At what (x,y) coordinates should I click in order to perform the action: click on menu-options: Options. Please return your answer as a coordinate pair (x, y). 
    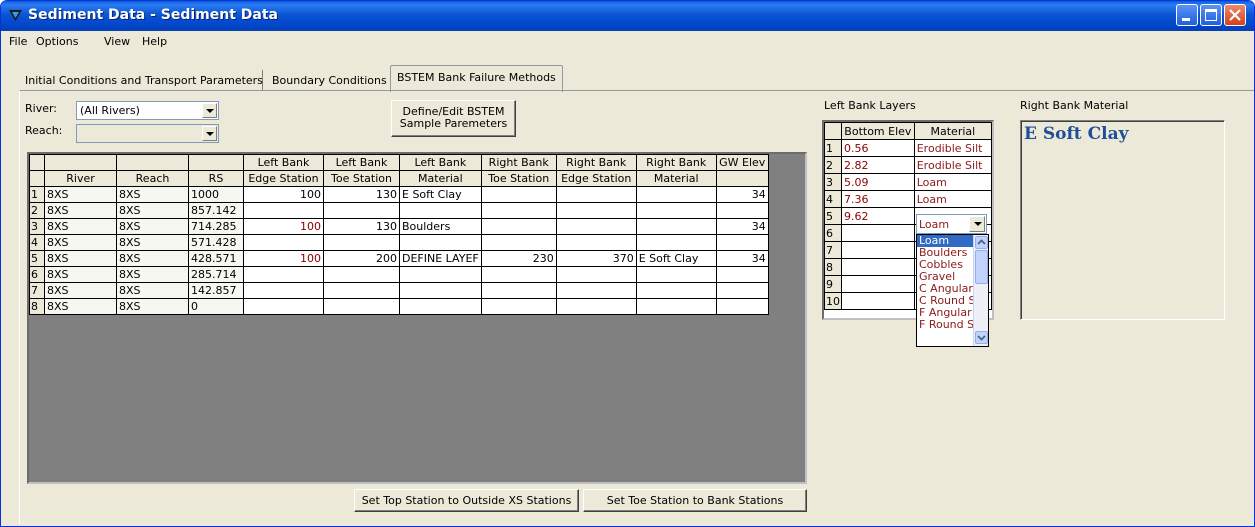
    Looking at the image, I should click on (57, 41).